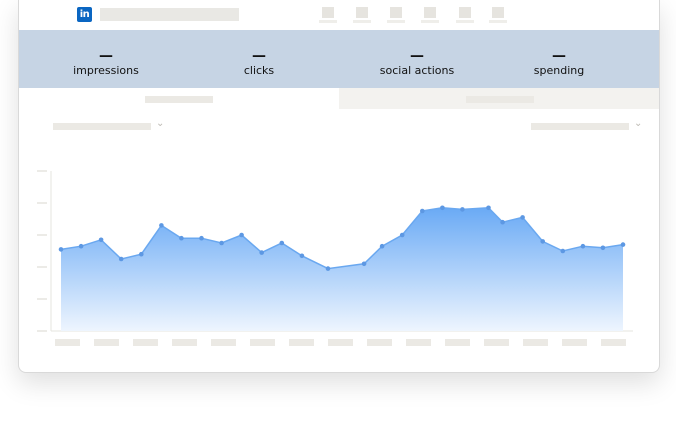  I want to click on metric-label: clicks, so click(259, 70).